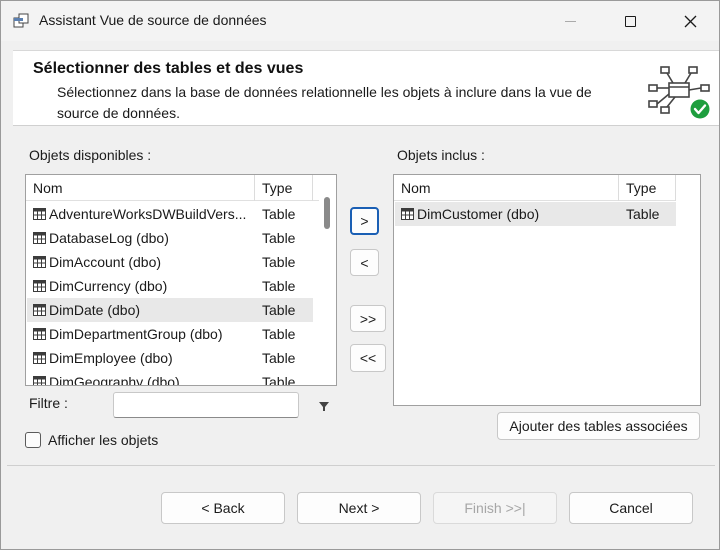 The image size is (720, 550). Describe the element at coordinates (598, 426) in the screenshot. I see `add-related-tables-button: Ajouter des tables associées` at that location.